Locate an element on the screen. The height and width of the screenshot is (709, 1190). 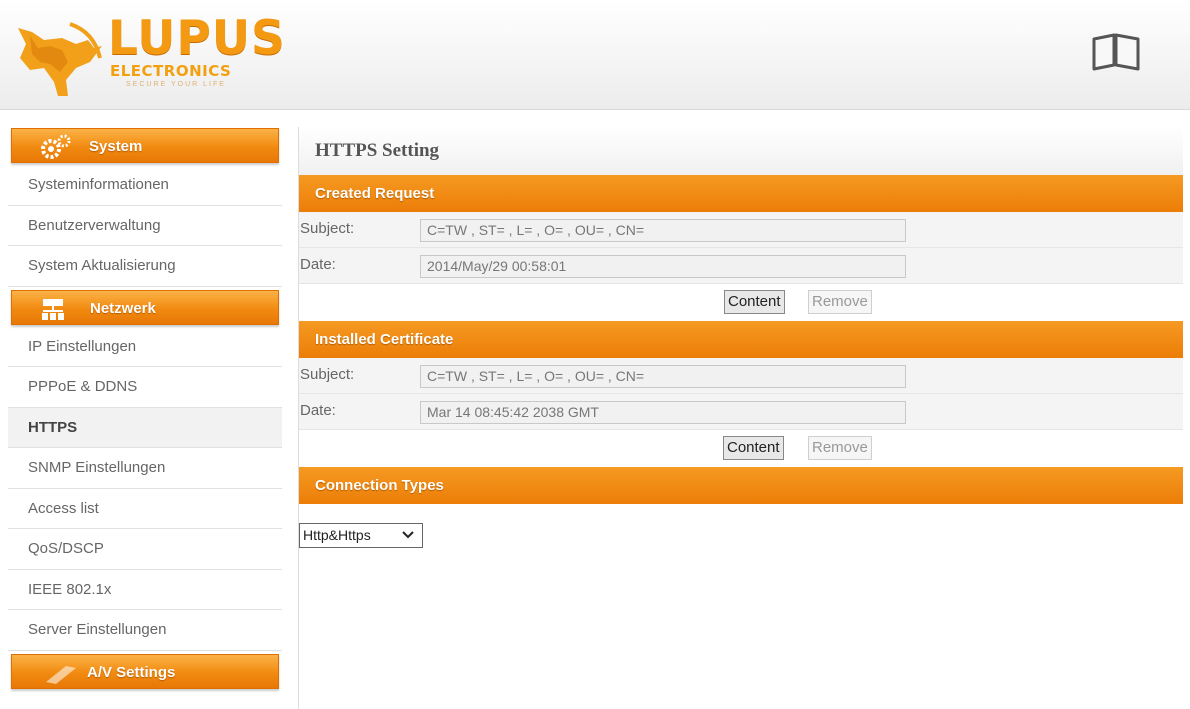
installed-certificate-remove-button: Remove is located at coordinates (840, 448).